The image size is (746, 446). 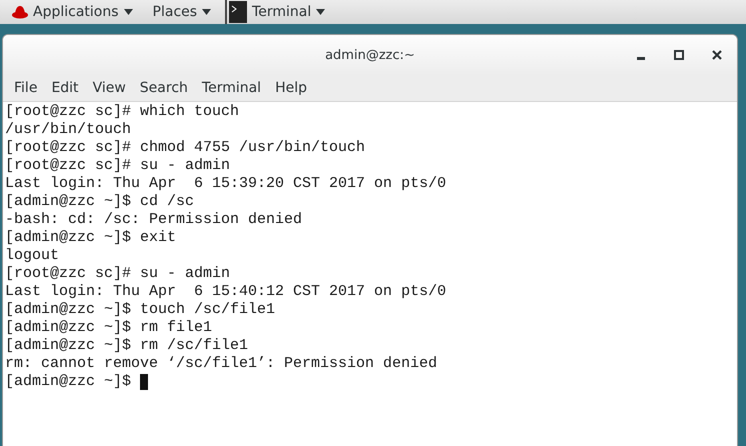 I want to click on terminal-line: [admin@zzc ~]$ exit, so click(x=91, y=238).